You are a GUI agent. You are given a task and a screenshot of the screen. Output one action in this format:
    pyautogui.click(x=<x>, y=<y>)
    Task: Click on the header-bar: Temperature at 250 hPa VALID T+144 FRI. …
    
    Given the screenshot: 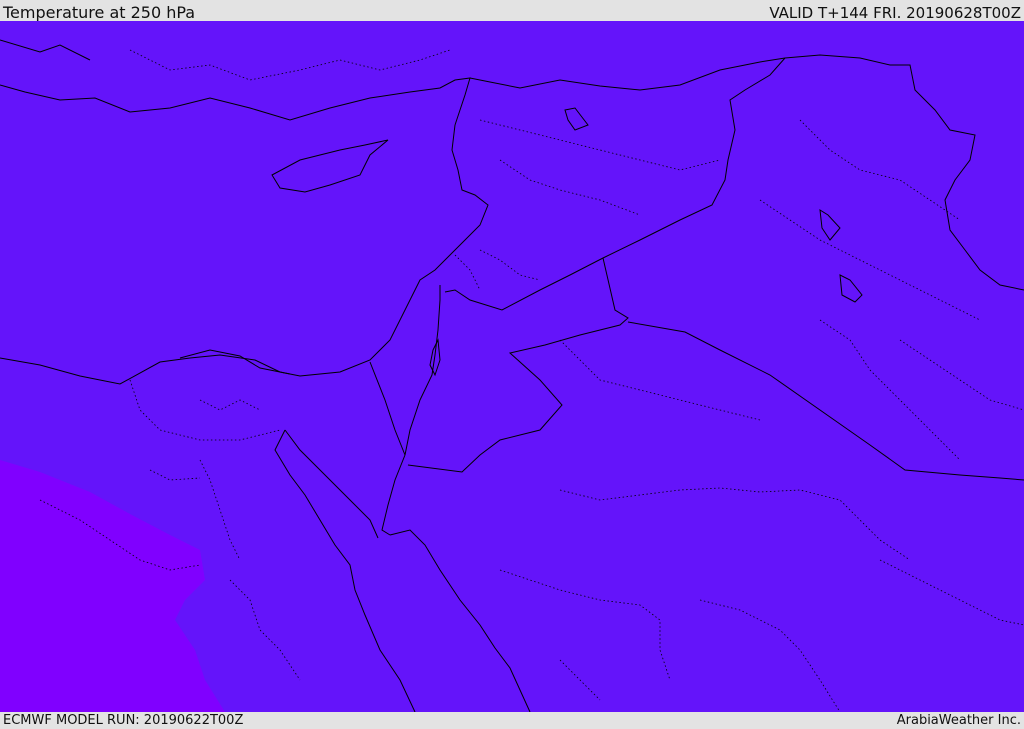 What is the action you would take?
    pyautogui.click(x=512, y=11)
    